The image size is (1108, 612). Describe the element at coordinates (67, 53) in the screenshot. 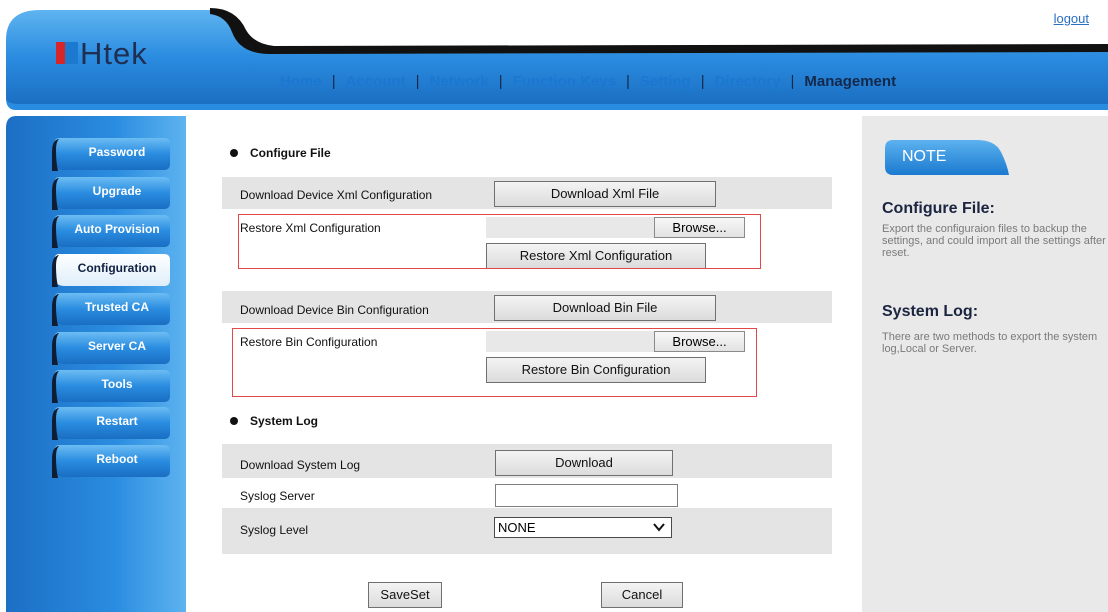

I see `logo-mark-icon` at that location.